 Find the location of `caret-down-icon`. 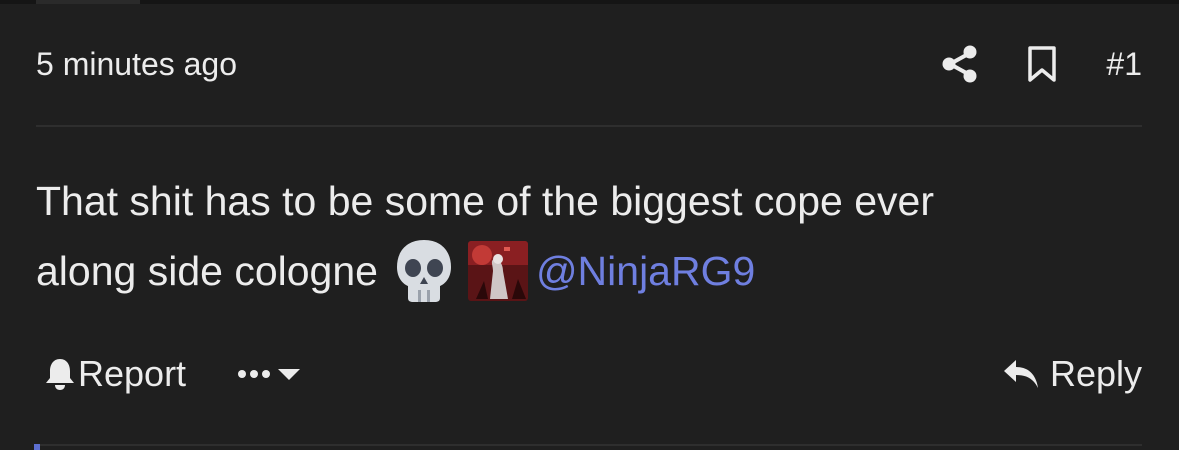

caret-down-icon is located at coordinates (289, 374).